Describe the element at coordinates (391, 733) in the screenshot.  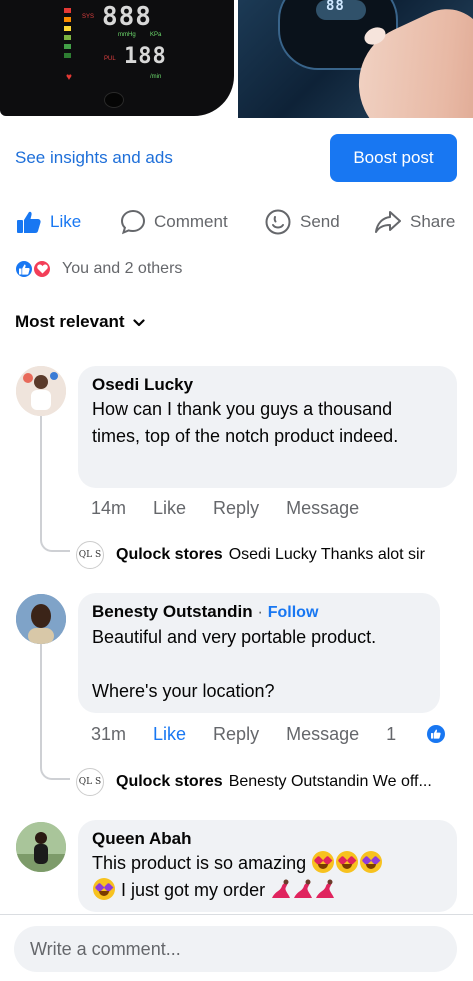
I see `like-count-value: 1` at that location.